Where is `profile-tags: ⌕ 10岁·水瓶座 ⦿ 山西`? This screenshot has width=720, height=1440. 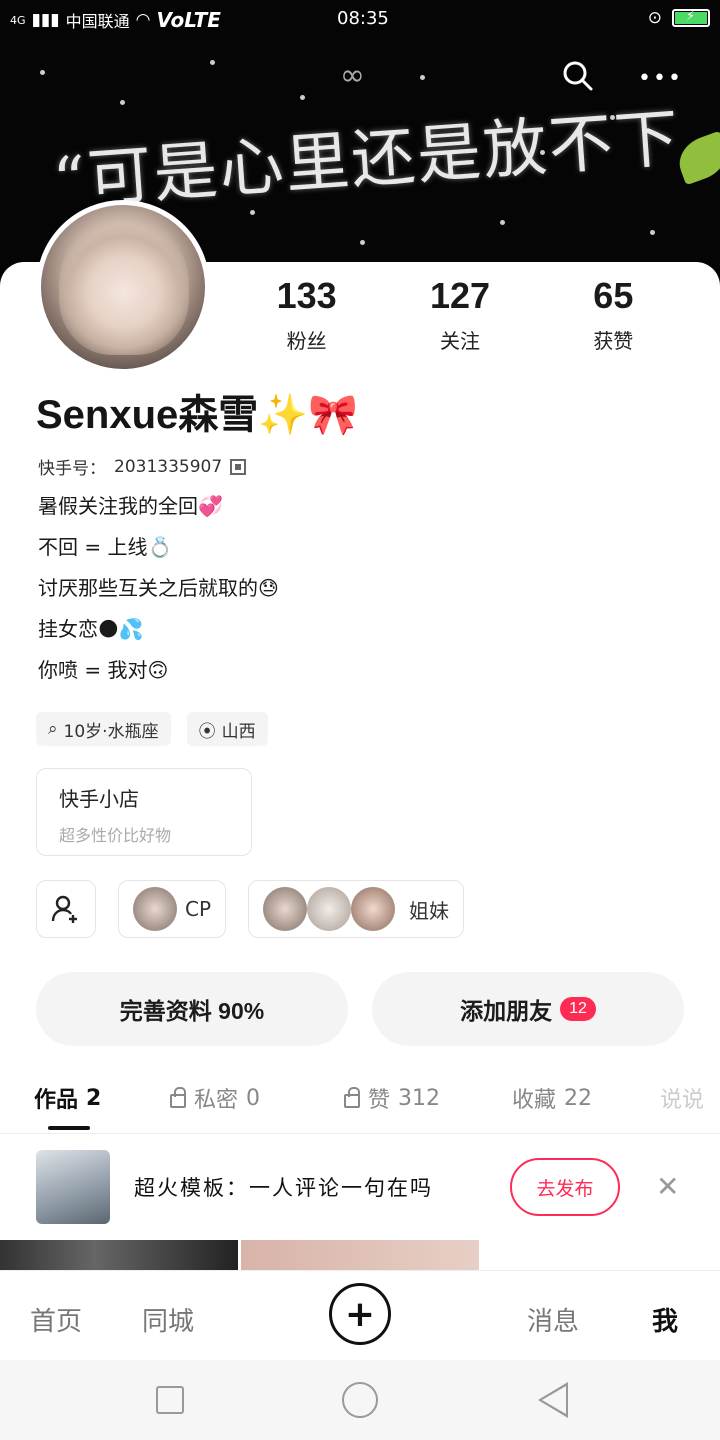 profile-tags: ⌕ 10岁·水瓶座 ⦿ 山西 is located at coordinates (152, 729).